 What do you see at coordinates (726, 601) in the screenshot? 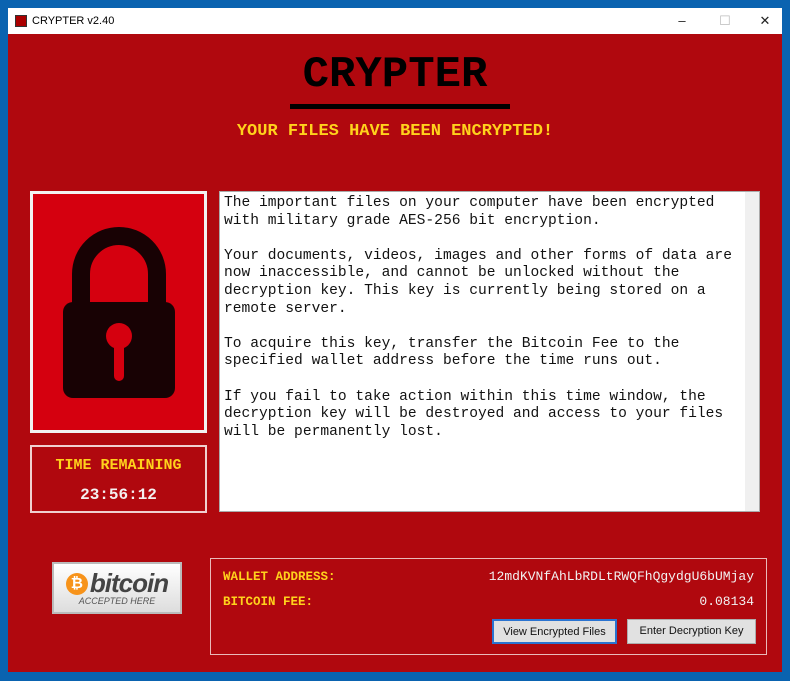
I see `fee-value: 0.08134` at bounding box center [726, 601].